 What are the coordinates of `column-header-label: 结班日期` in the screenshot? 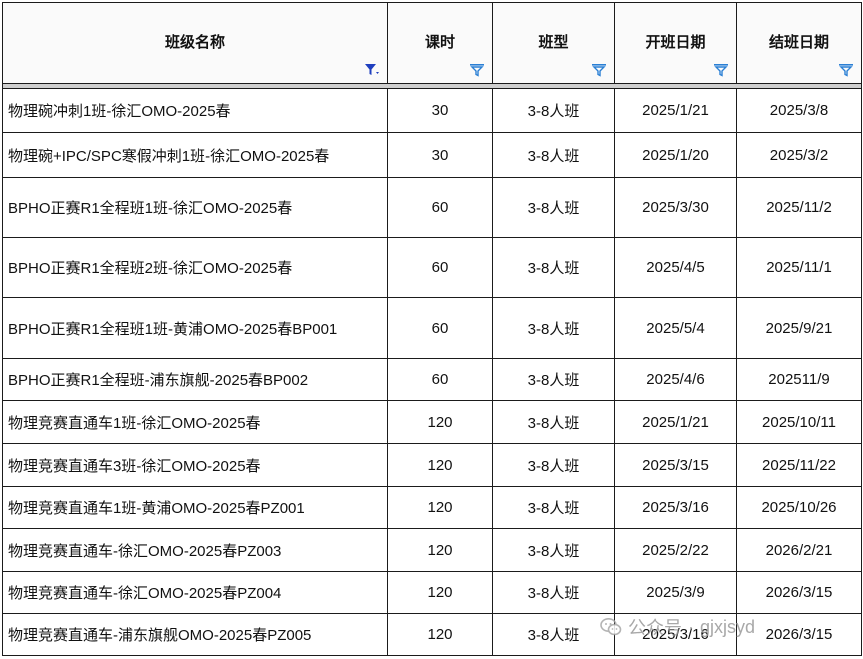 It's located at (798, 42).